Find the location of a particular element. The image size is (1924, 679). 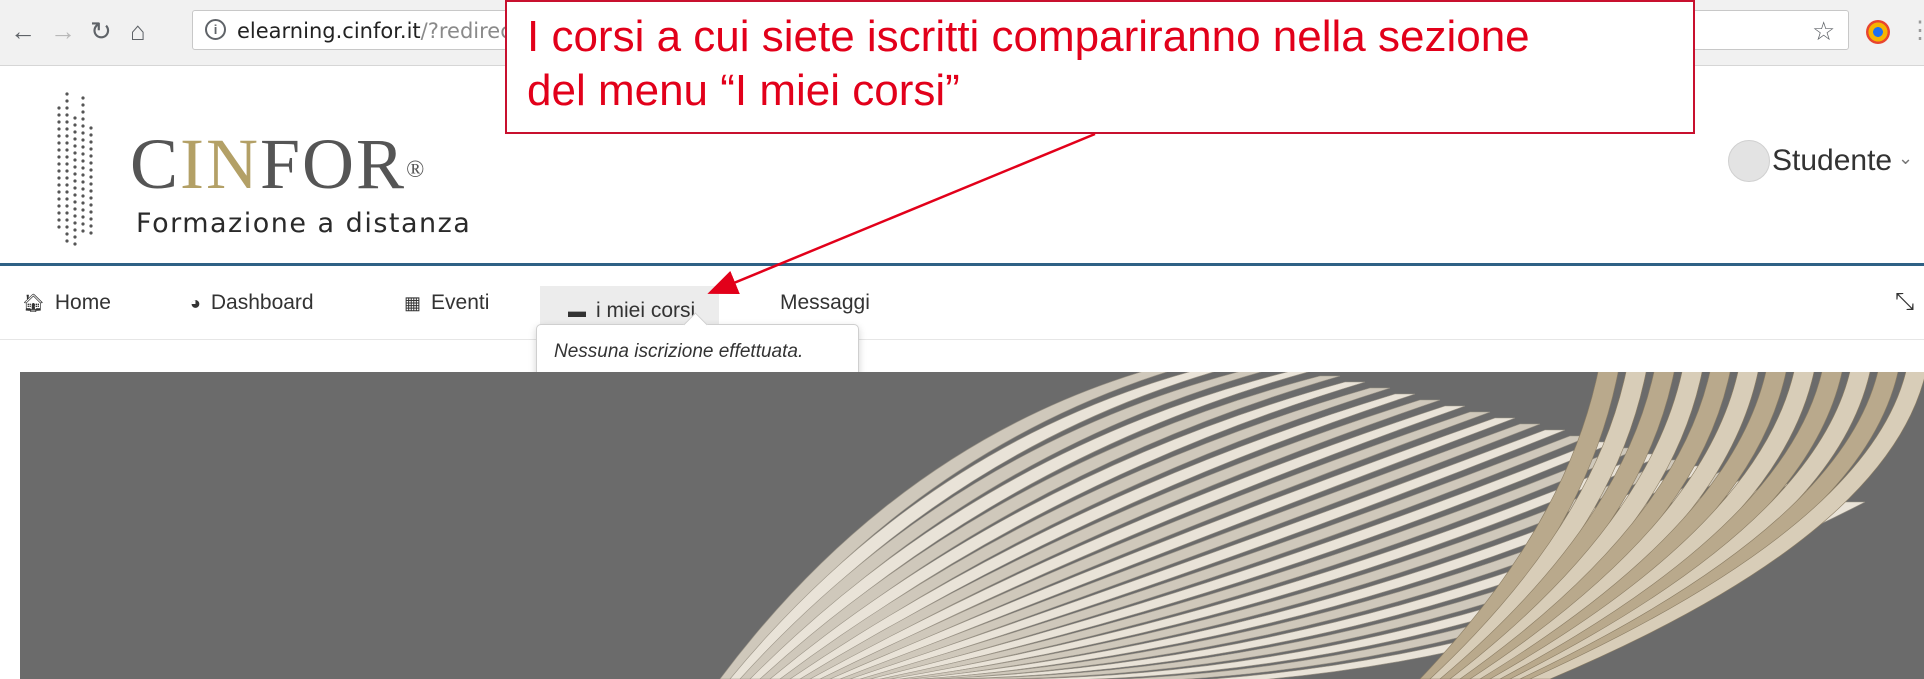

info-icon: i is located at coordinates (215, 29).